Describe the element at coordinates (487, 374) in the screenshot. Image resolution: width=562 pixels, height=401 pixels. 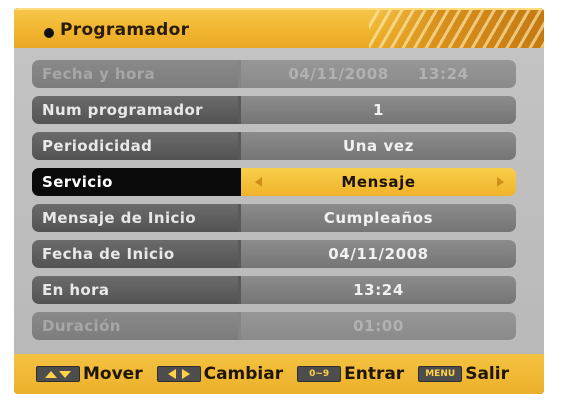
I see `hint-exit-label: Salir` at that location.